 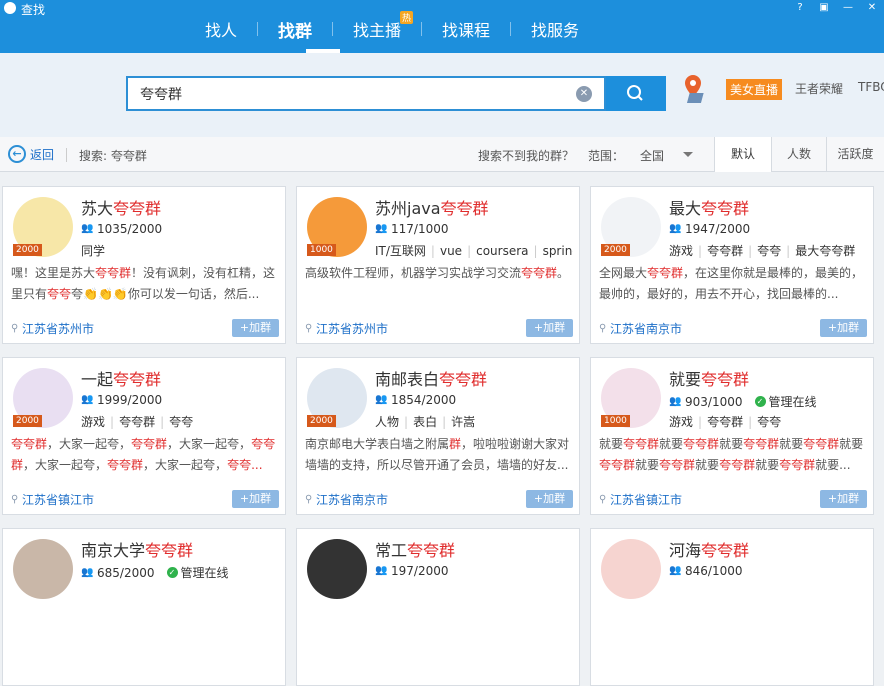 I want to click on description-segment: 夸夸, so click(x=59, y=294).